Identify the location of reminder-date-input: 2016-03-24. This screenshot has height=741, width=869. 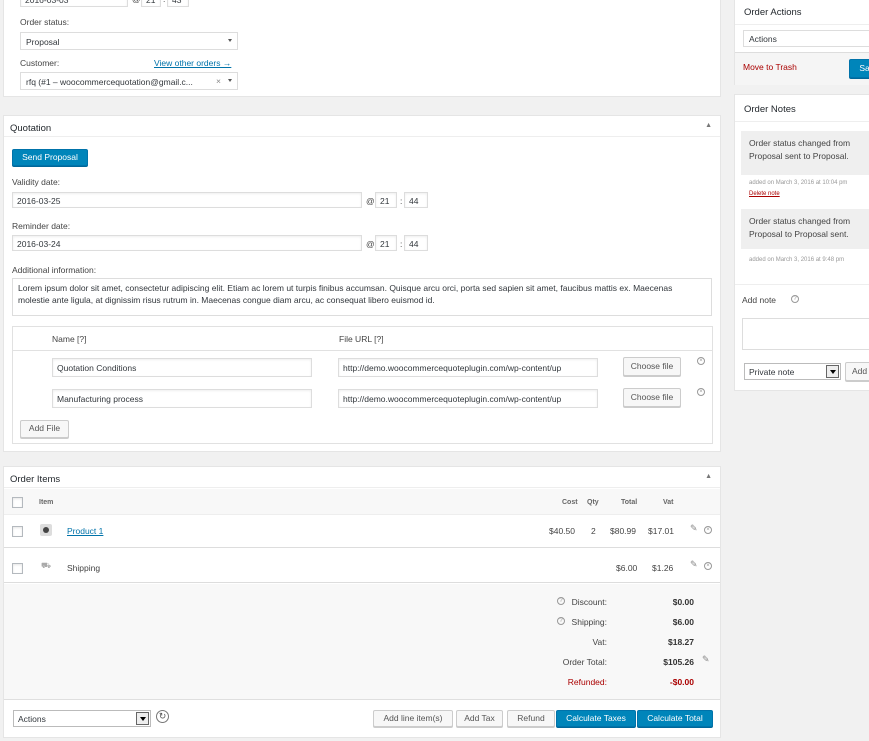
(187, 243).